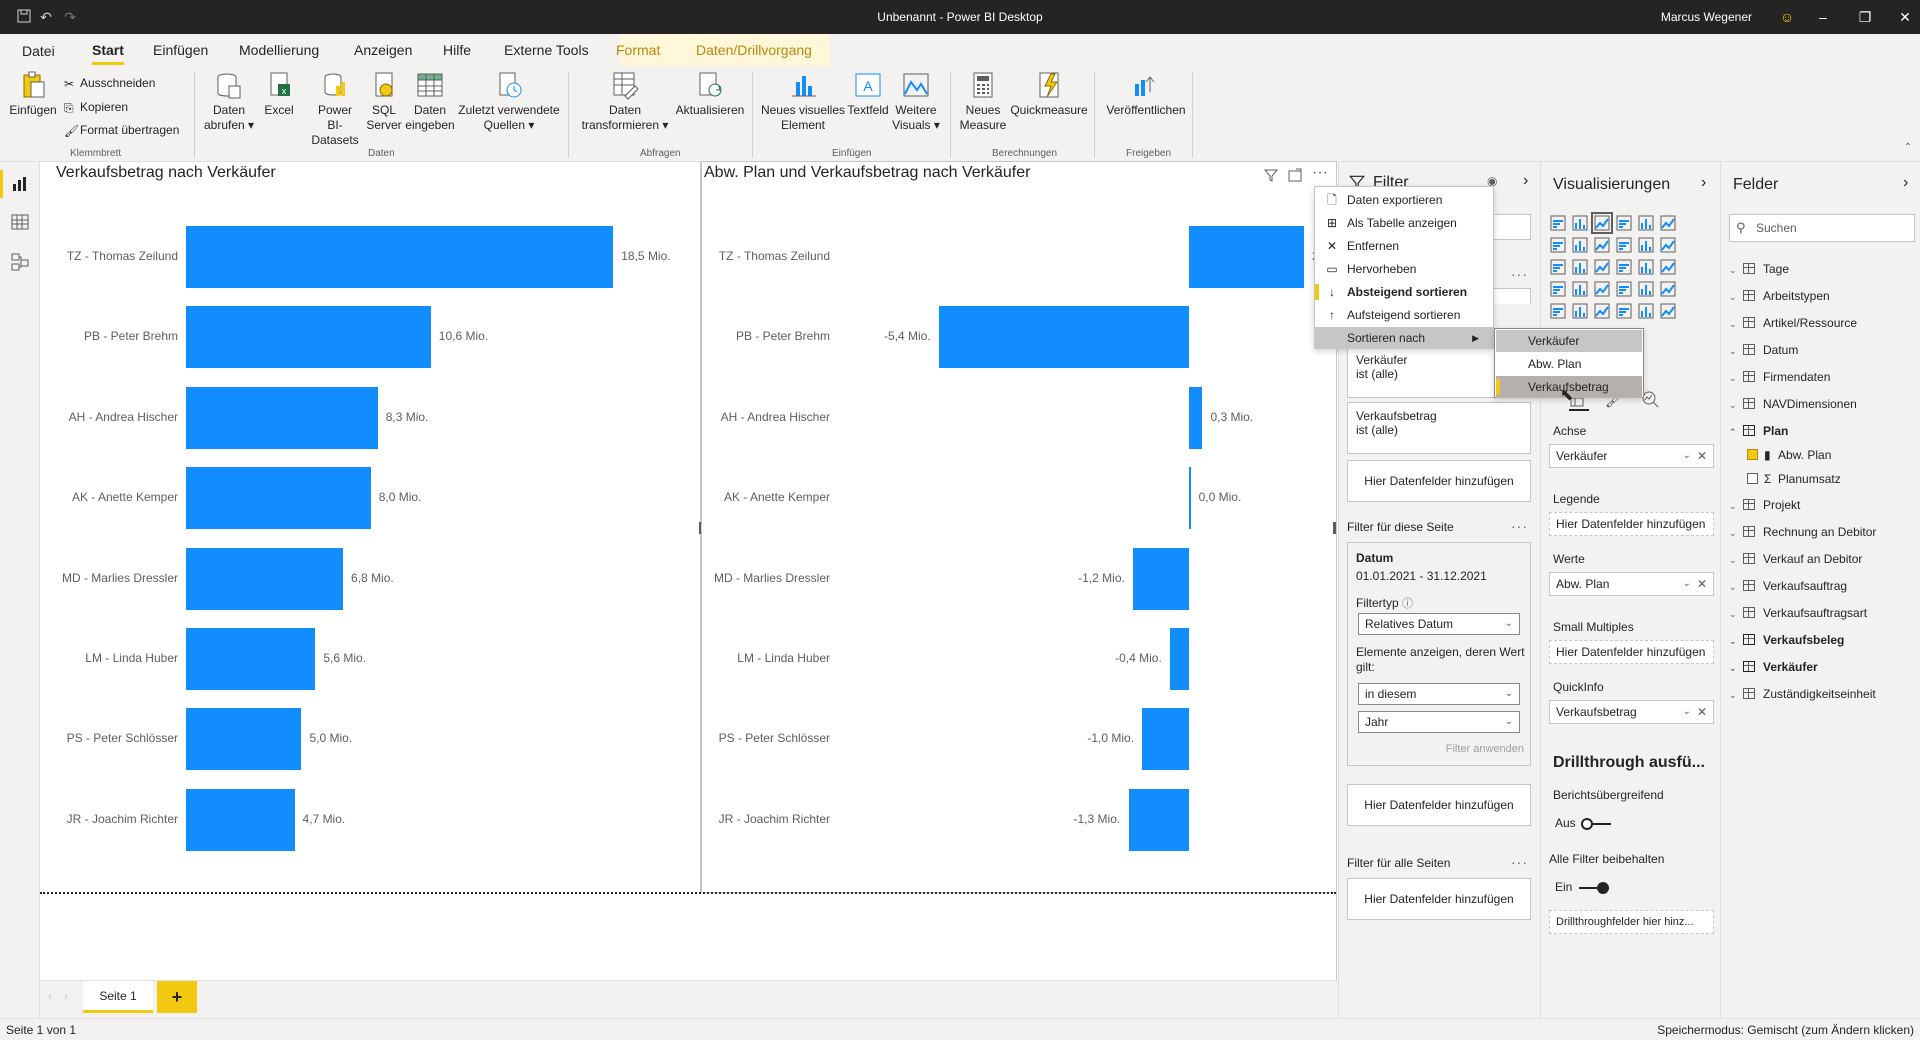 The width and height of the screenshot is (1920, 1040). What do you see at coordinates (1759, 271) in the screenshot?
I see `field-table: ⌄ Tage` at bounding box center [1759, 271].